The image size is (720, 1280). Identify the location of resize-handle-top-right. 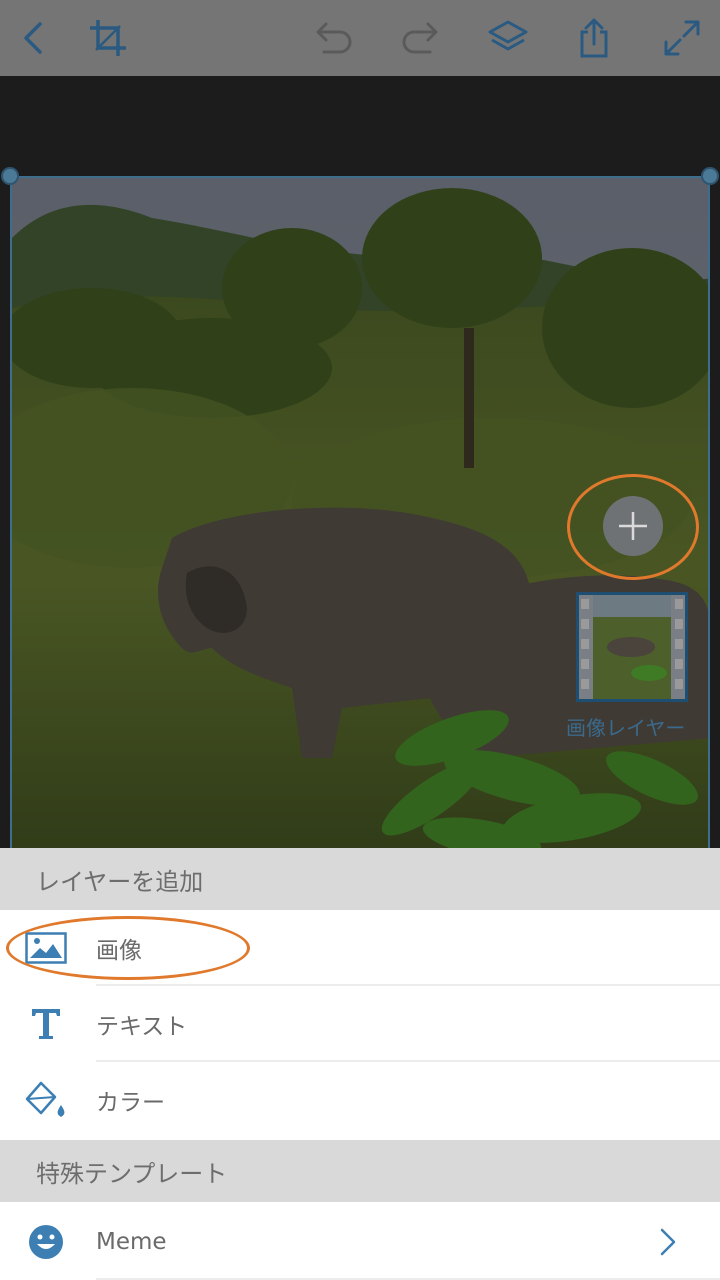
(710, 176).